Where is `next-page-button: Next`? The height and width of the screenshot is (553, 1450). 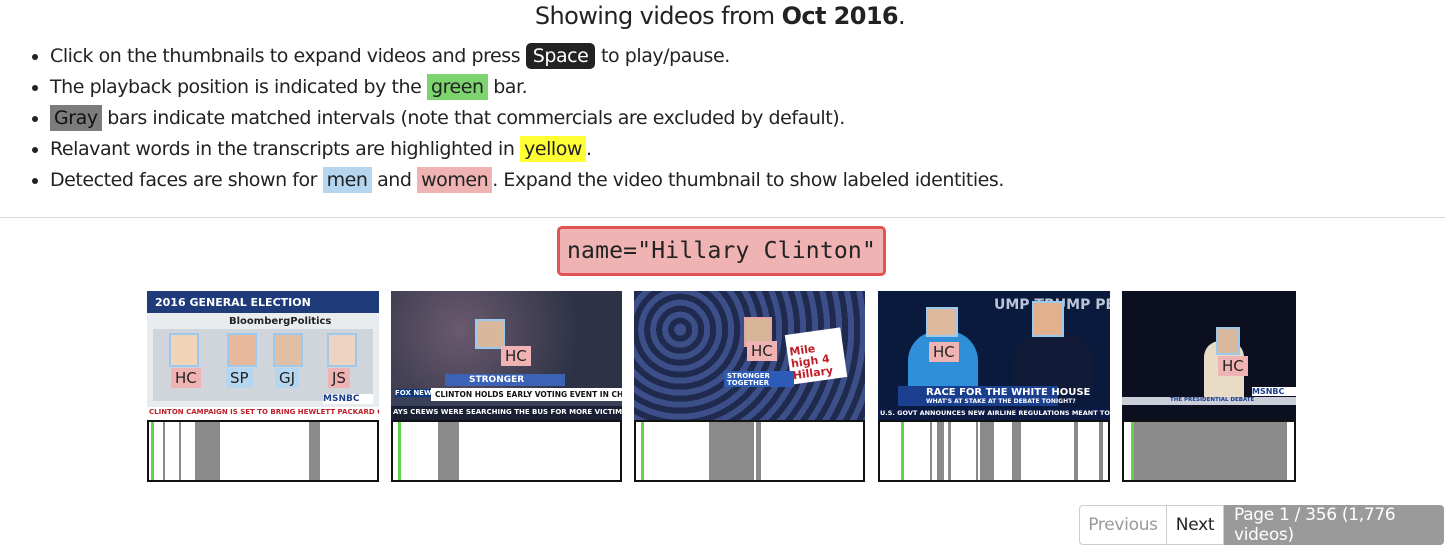 next-page-button: Next is located at coordinates (1195, 525).